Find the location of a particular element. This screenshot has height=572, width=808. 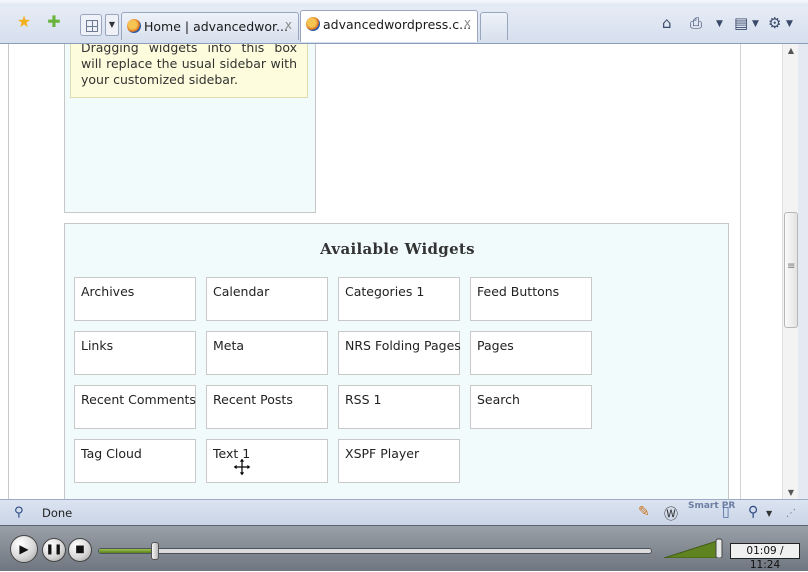

scroll-thumb is located at coordinates (791, 270).